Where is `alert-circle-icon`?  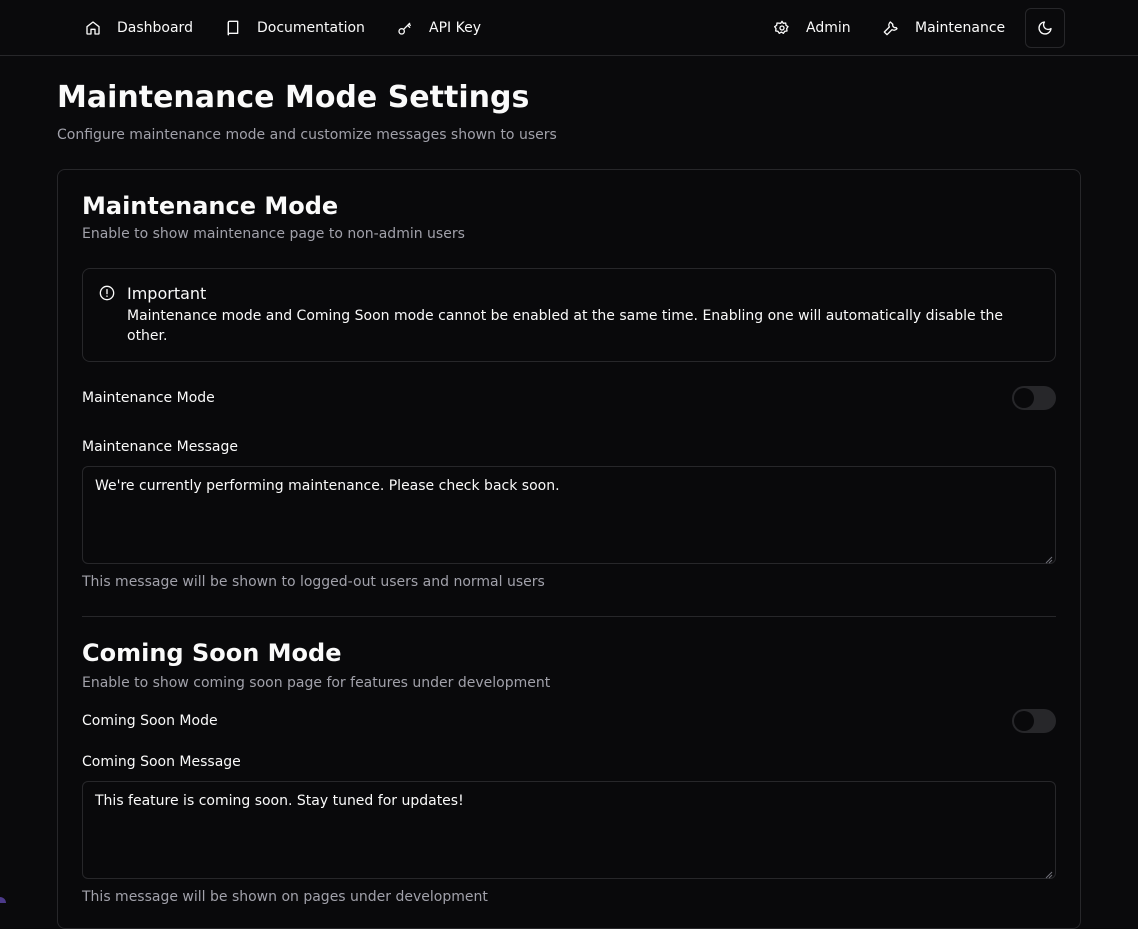
alert-circle-icon is located at coordinates (107, 293).